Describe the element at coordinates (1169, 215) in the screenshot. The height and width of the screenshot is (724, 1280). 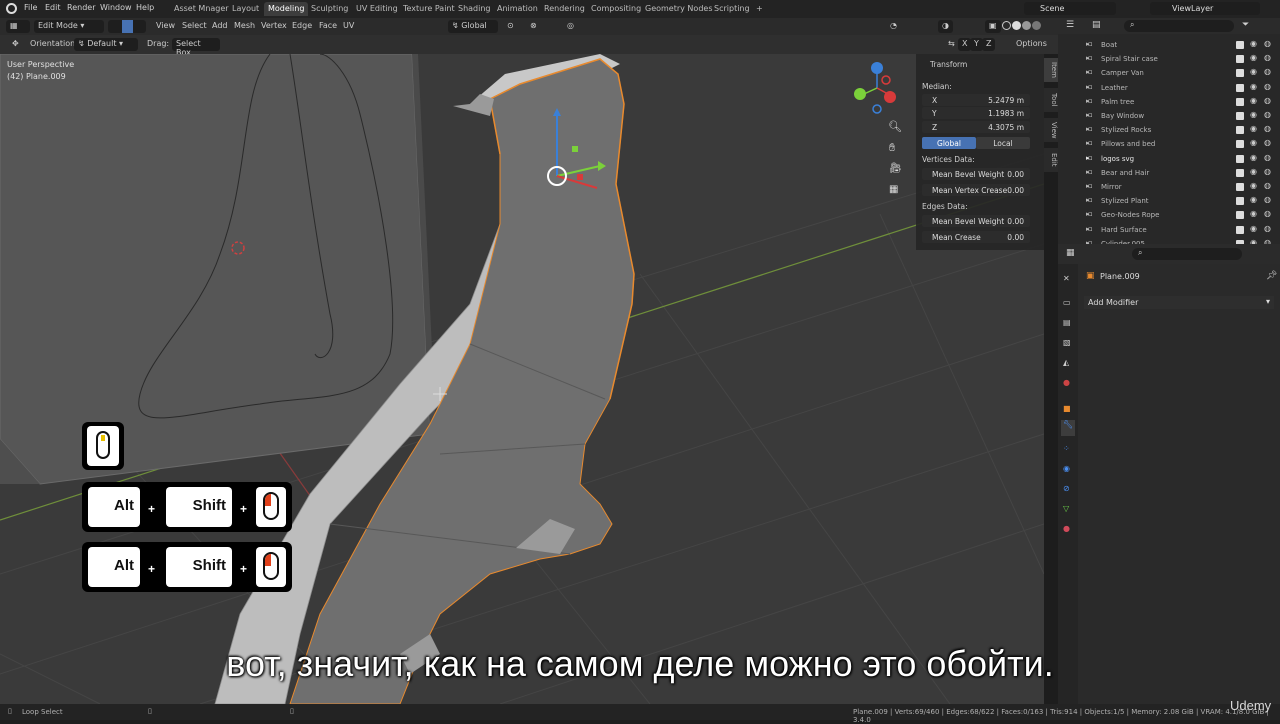
I see `outliner-item: ▸ ▫ Geo-Nodes Rope ◉ ◍` at that location.